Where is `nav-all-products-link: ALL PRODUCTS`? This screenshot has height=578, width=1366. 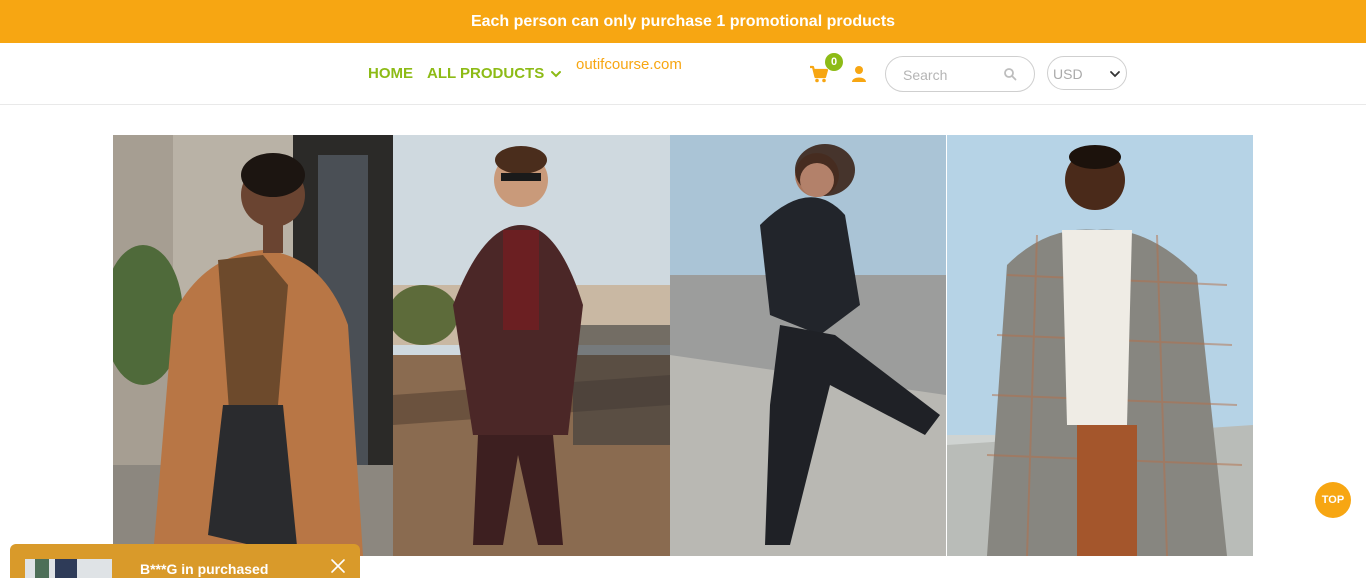 nav-all-products-link: ALL PRODUCTS is located at coordinates (485, 73).